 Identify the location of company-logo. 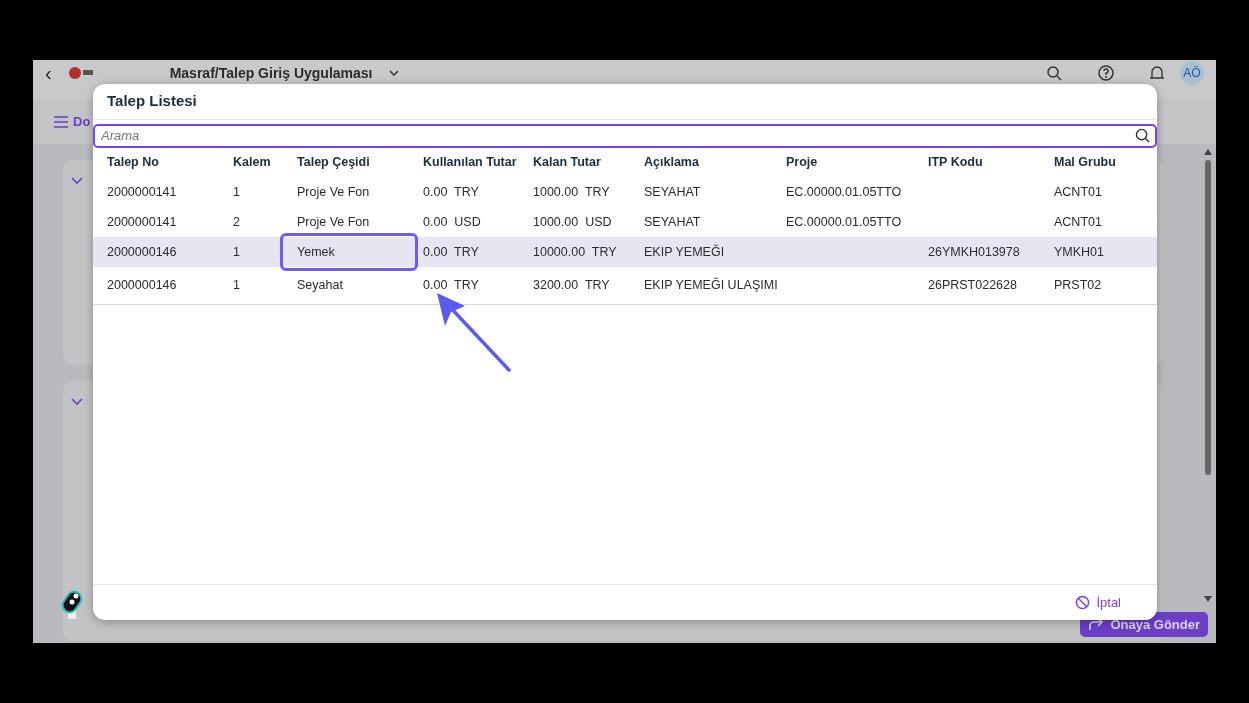
(80, 73).